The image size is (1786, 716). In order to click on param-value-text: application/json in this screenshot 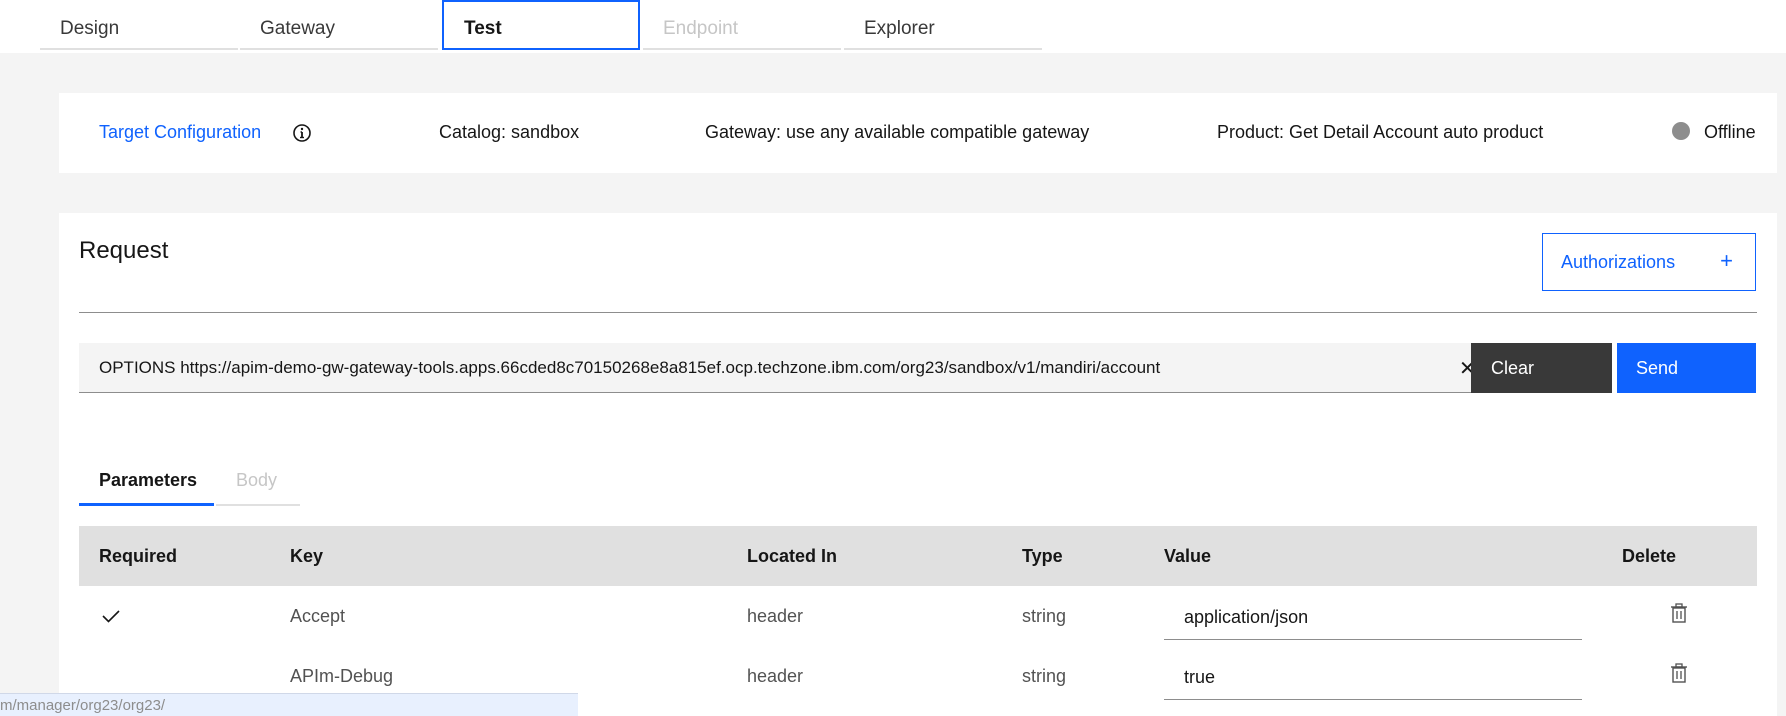, I will do `click(1246, 617)`.